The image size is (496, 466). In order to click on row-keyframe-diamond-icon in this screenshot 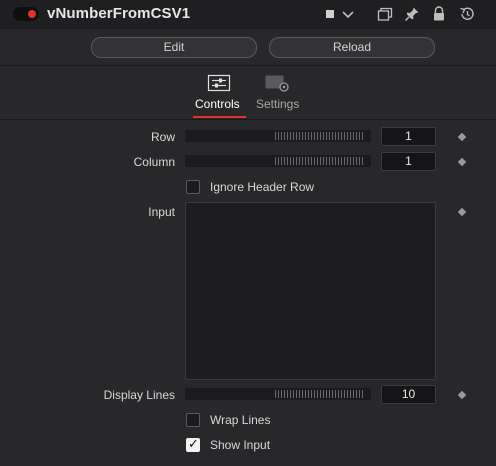, I will do `click(462, 137)`.